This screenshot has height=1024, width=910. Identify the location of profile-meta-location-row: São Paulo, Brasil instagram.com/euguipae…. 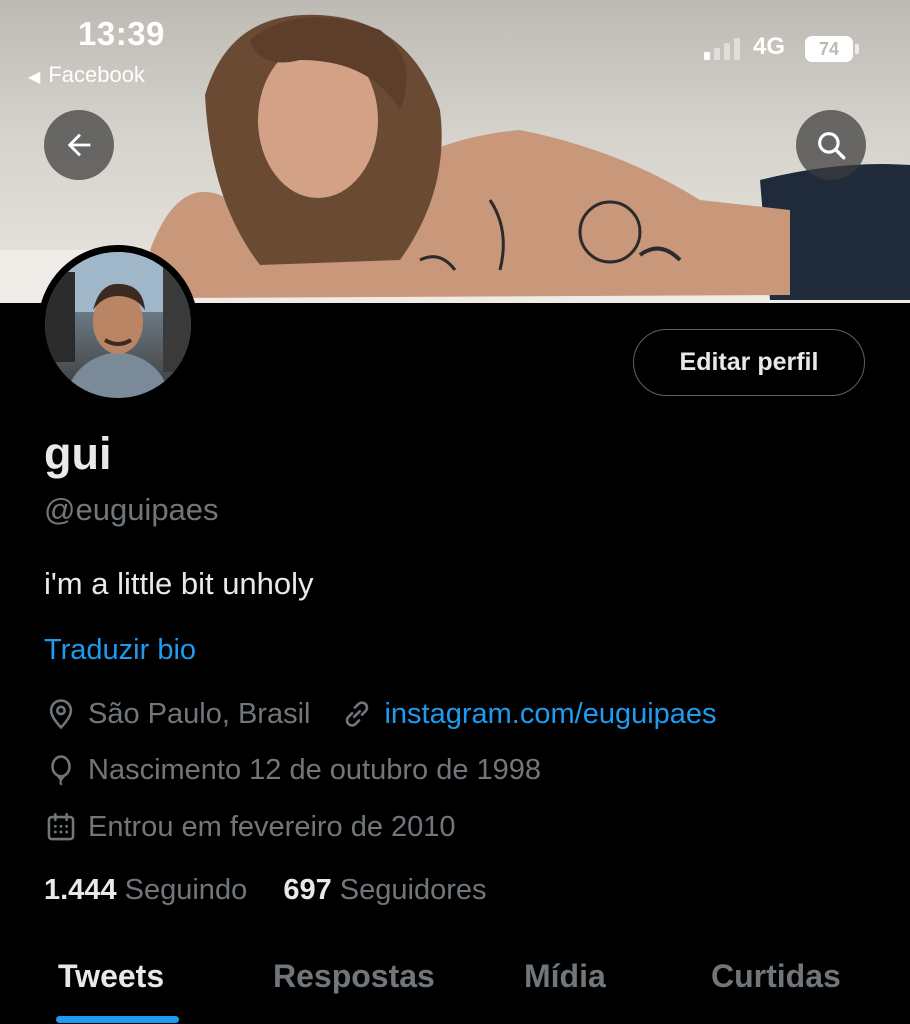
(380, 714).